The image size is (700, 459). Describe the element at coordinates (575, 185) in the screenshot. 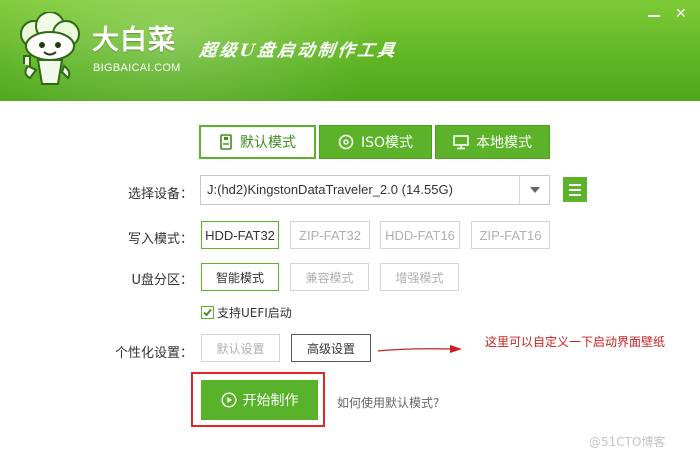

I see `menu-icon` at that location.